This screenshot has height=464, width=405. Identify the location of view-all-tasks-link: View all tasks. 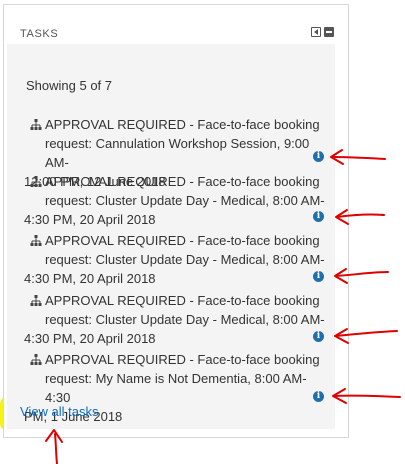
(59, 411).